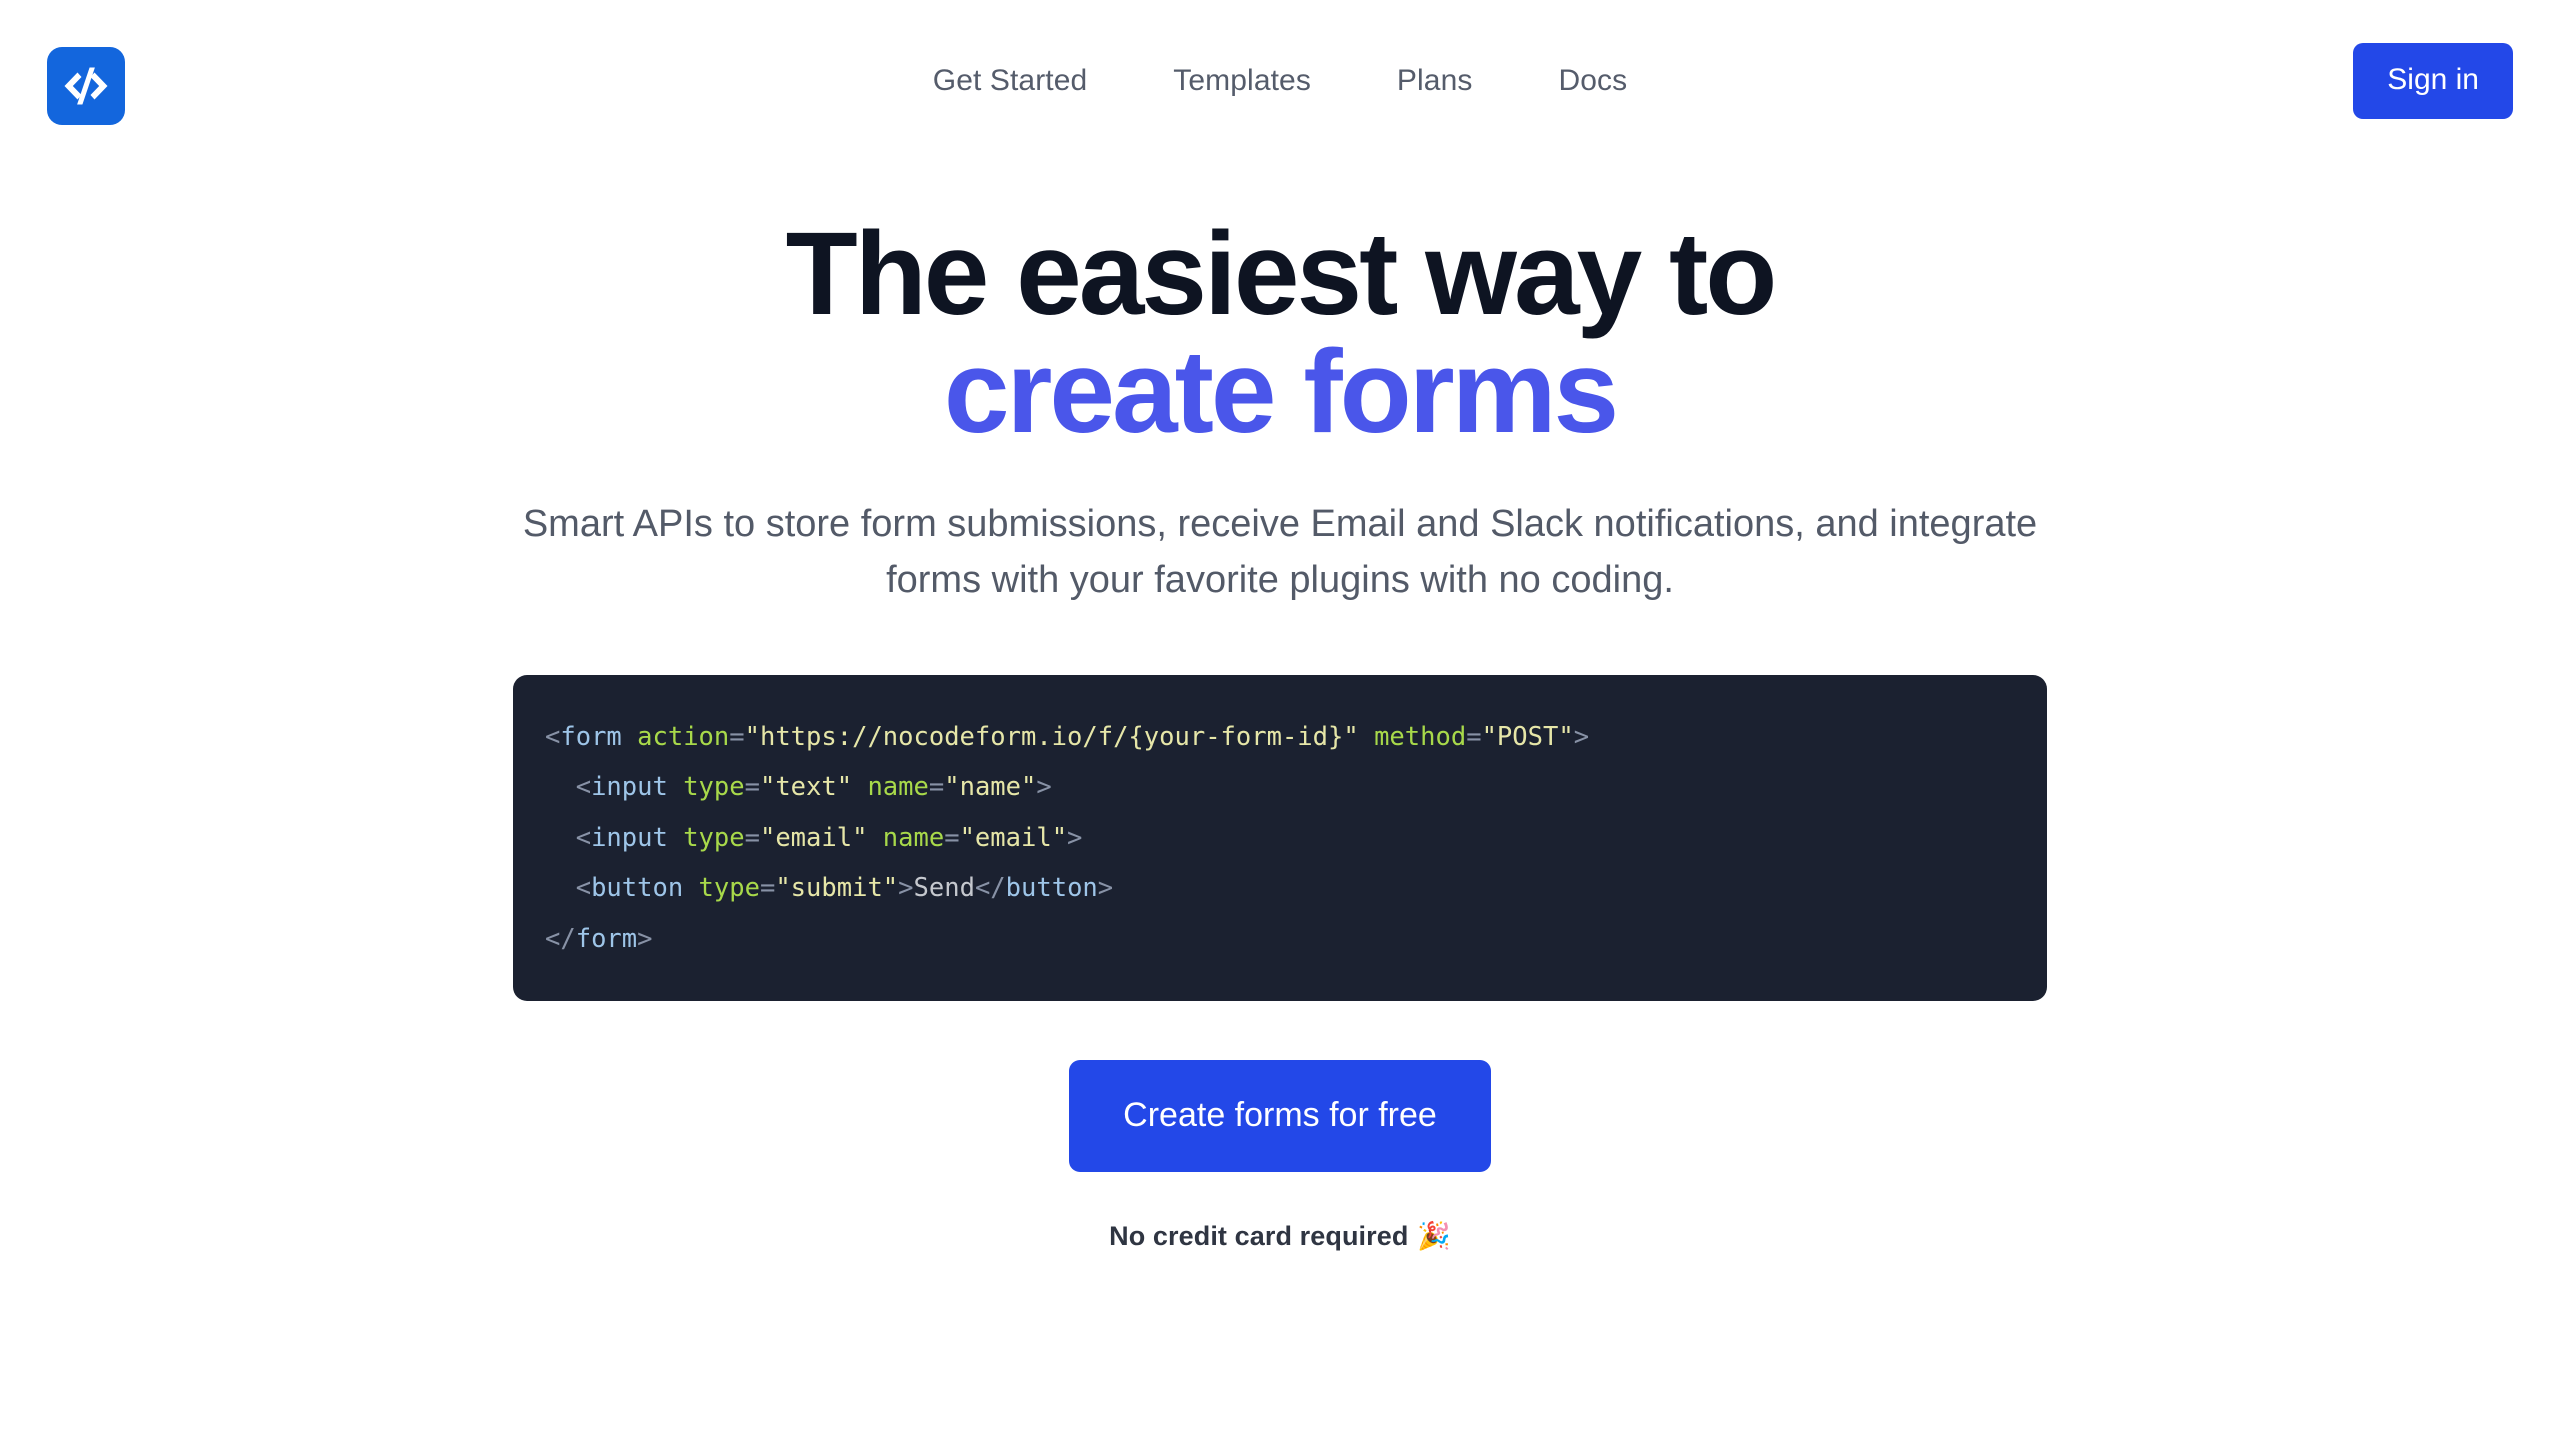 The width and height of the screenshot is (2560, 1440). What do you see at coordinates (1435, 81) in the screenshot?
I see `nav-item-plans: Plans` at bounding box center [1435, 81].